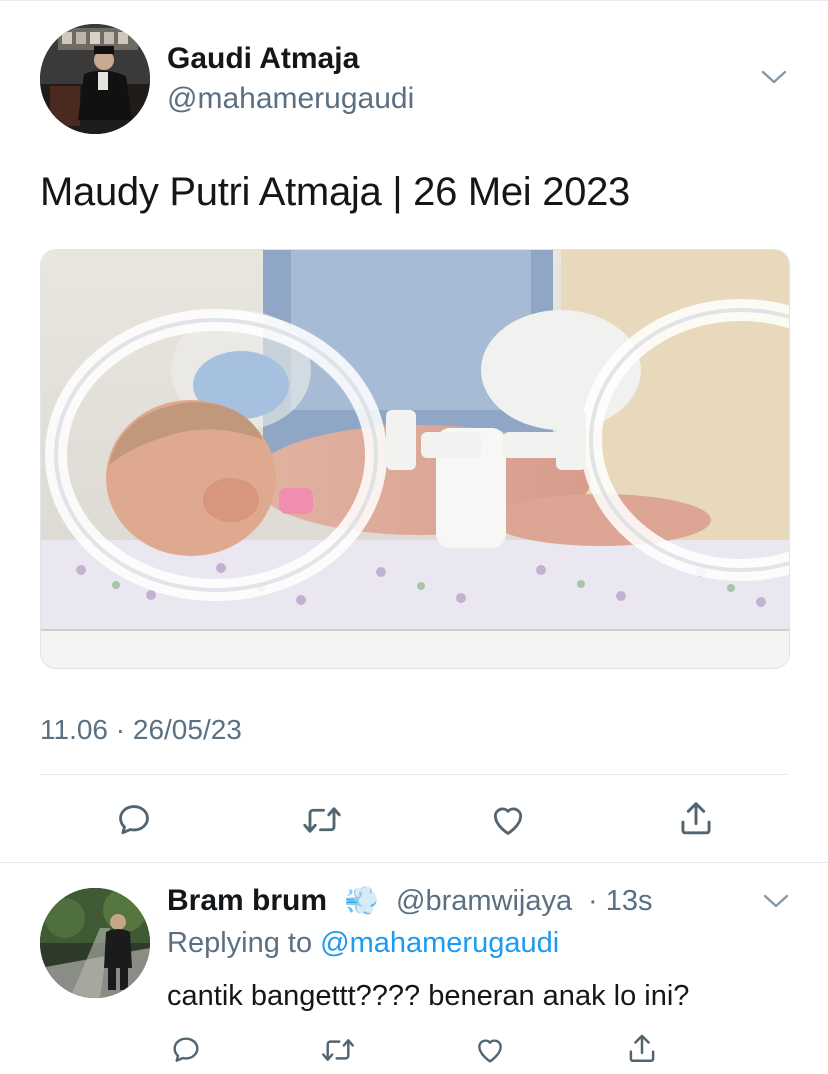 The height and width of the screenshot is (1074, 828). Describe the element at coordinates (290, 99) in the screenshot. I see `author-handle: @mahamerugaudi` at that location.